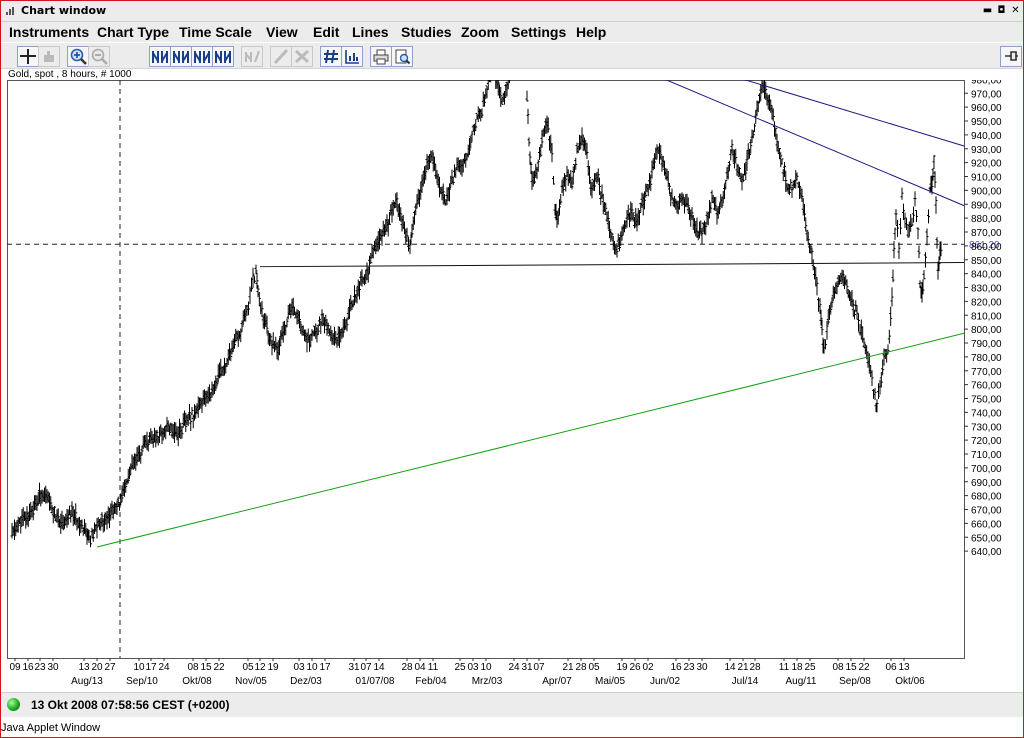  What do you see at coordinates (986, 205) in the screenshot?
I see `y-tick-label-14: 890,00` at bounding box center [986, 205].